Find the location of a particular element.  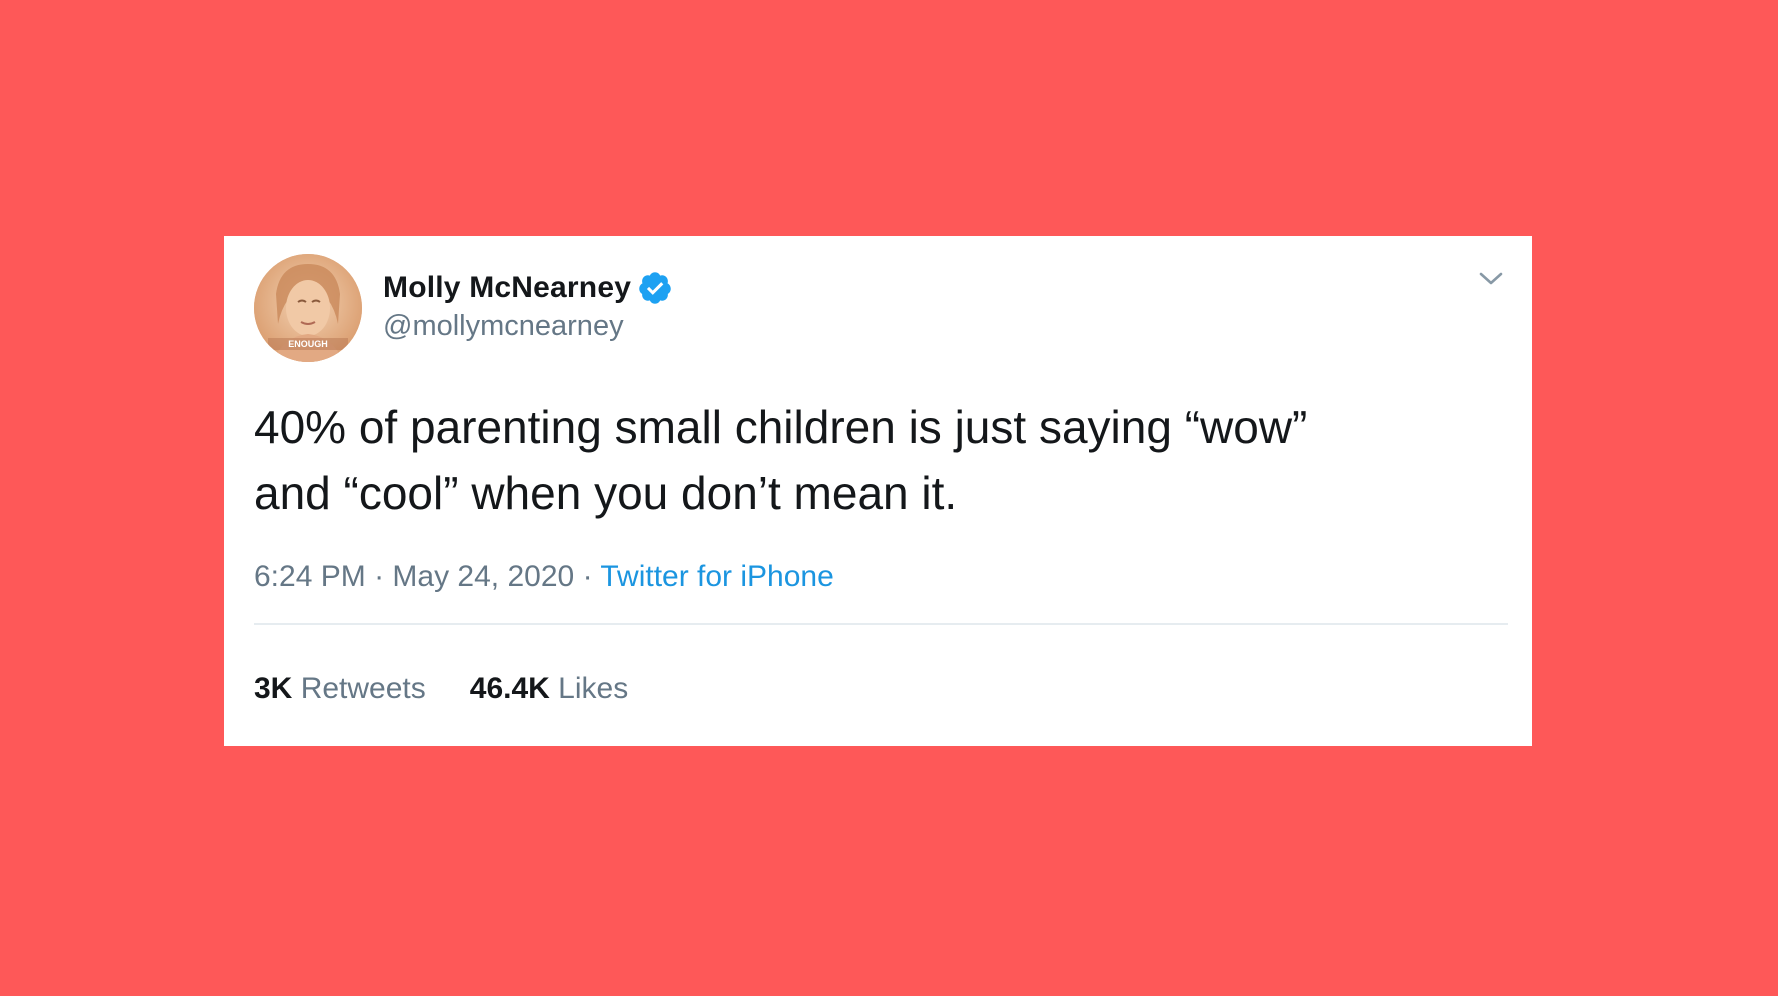

likes-label: Likes is located at coordinates (593, 688).